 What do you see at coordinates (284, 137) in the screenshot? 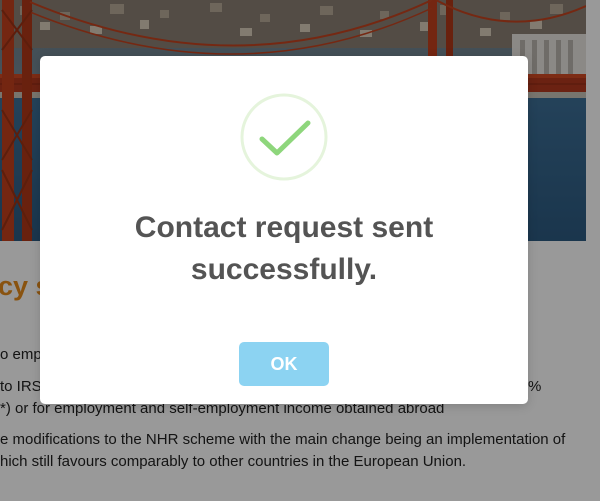
I see `success-checkmark-icon` at bounding box center [284, 137].